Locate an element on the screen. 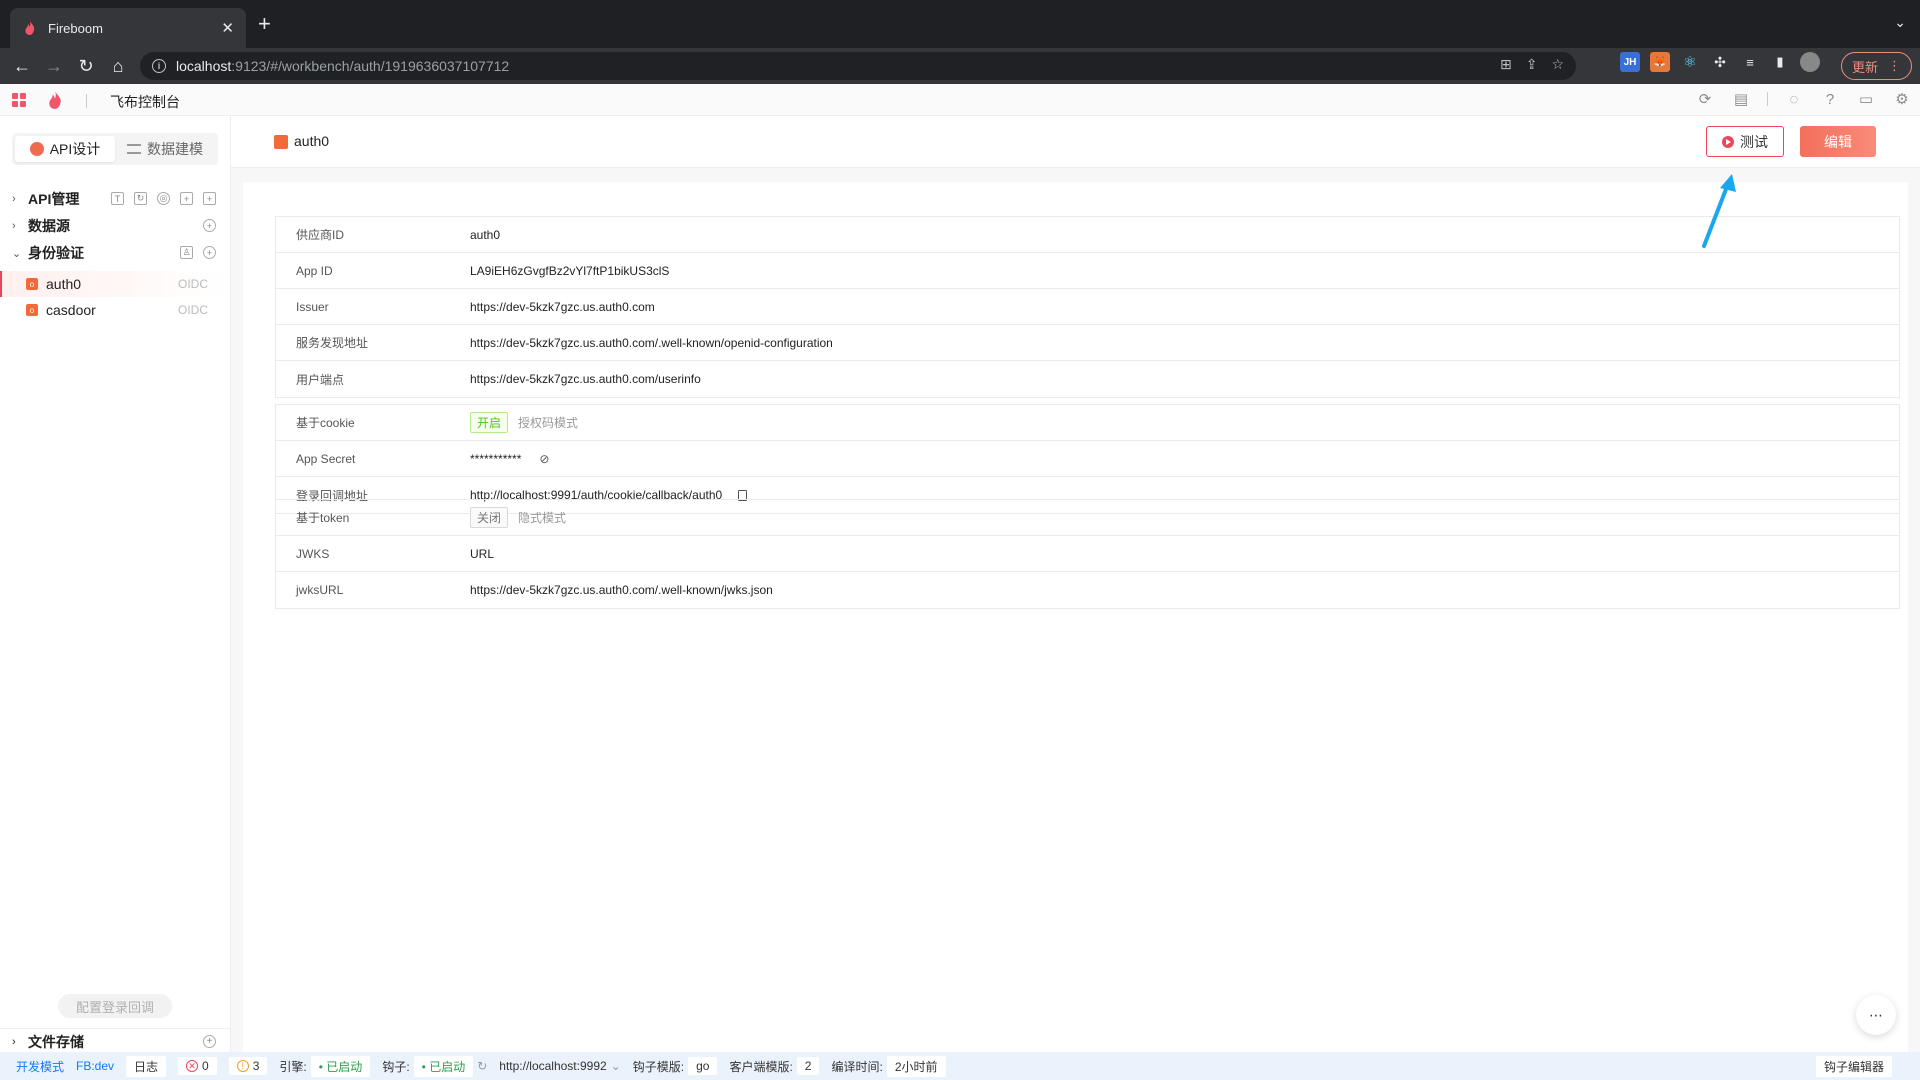 The height and width of the screenshot is (1080, 1920). hook-status: 钩子: • 已启动 ↻ http://localhost:9992 ⌄ is located at coordinates (501, 1066).